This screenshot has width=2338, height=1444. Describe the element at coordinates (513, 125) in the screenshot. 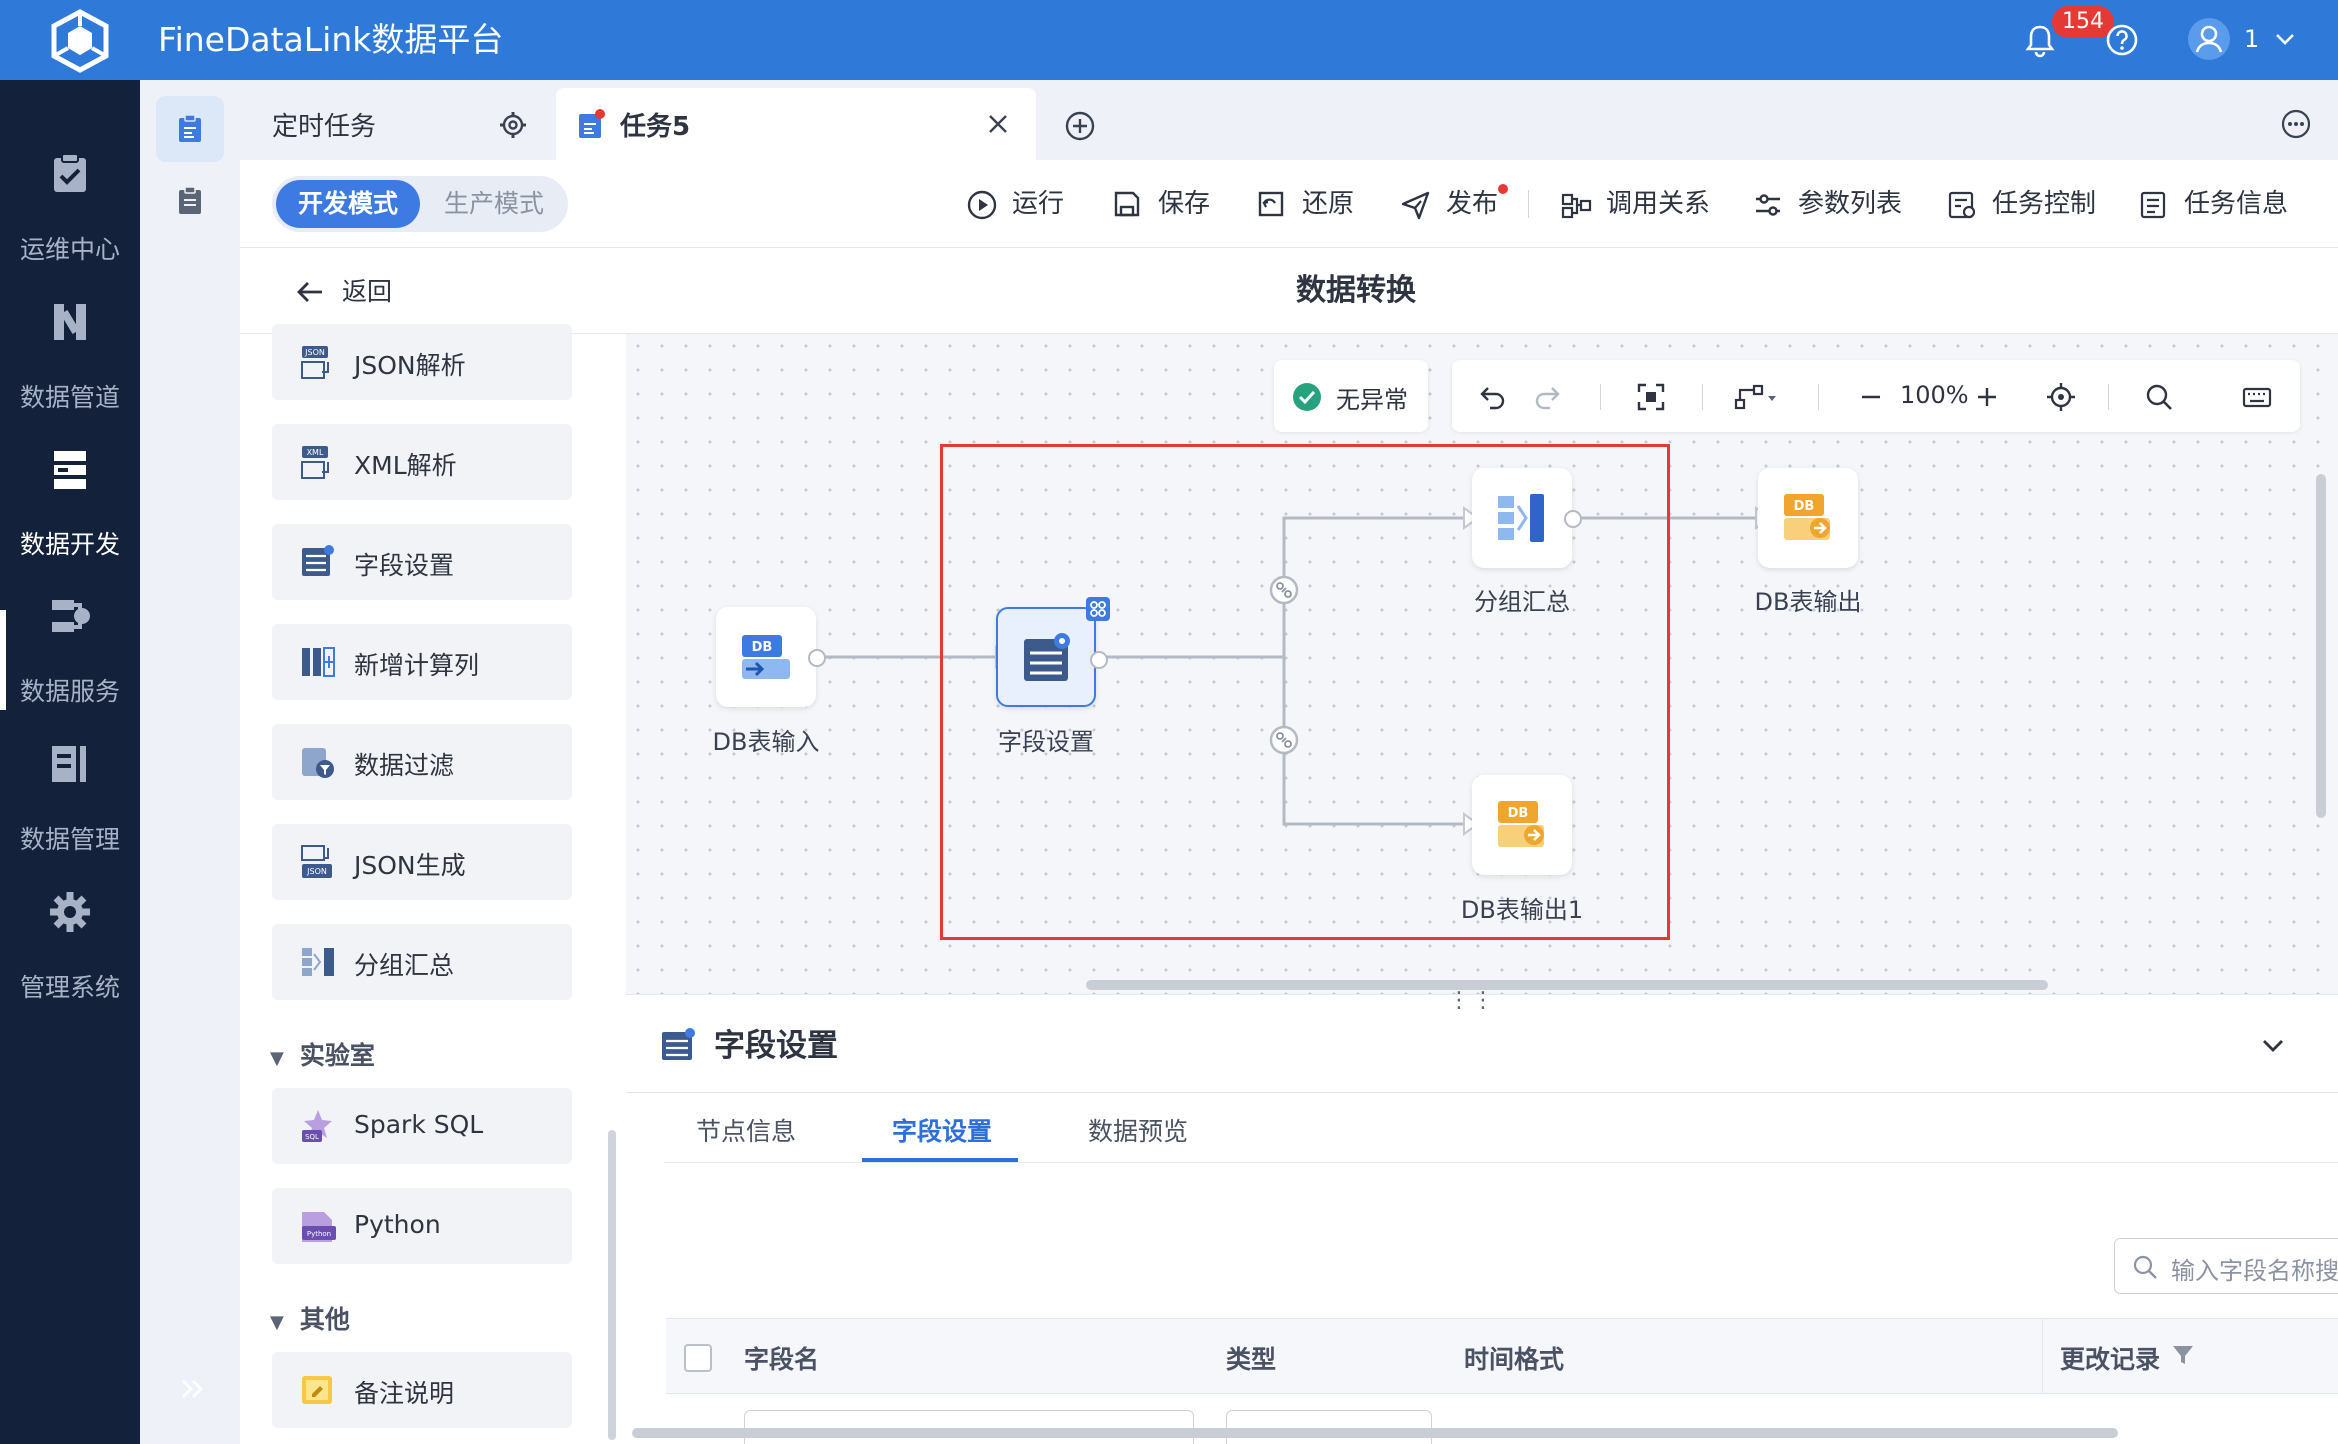

I see `settings-gear-icon` at that location.